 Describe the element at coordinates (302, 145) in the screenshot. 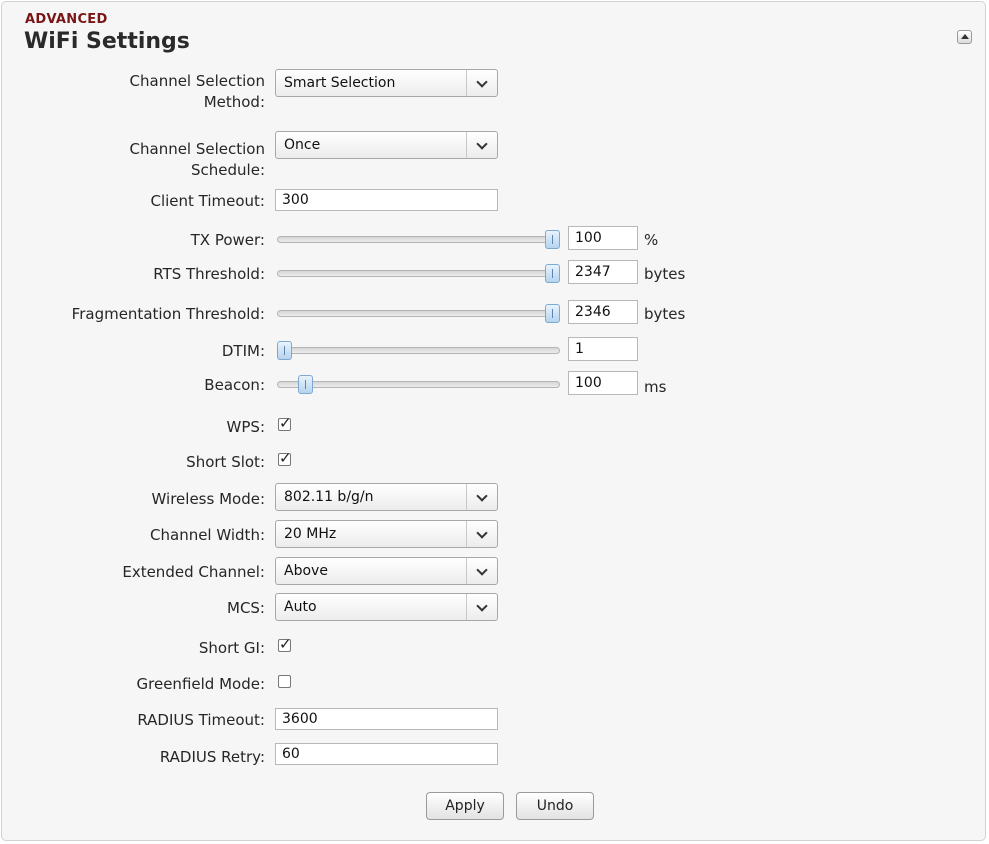

I see `channel-schedule-value: Once` at that location.